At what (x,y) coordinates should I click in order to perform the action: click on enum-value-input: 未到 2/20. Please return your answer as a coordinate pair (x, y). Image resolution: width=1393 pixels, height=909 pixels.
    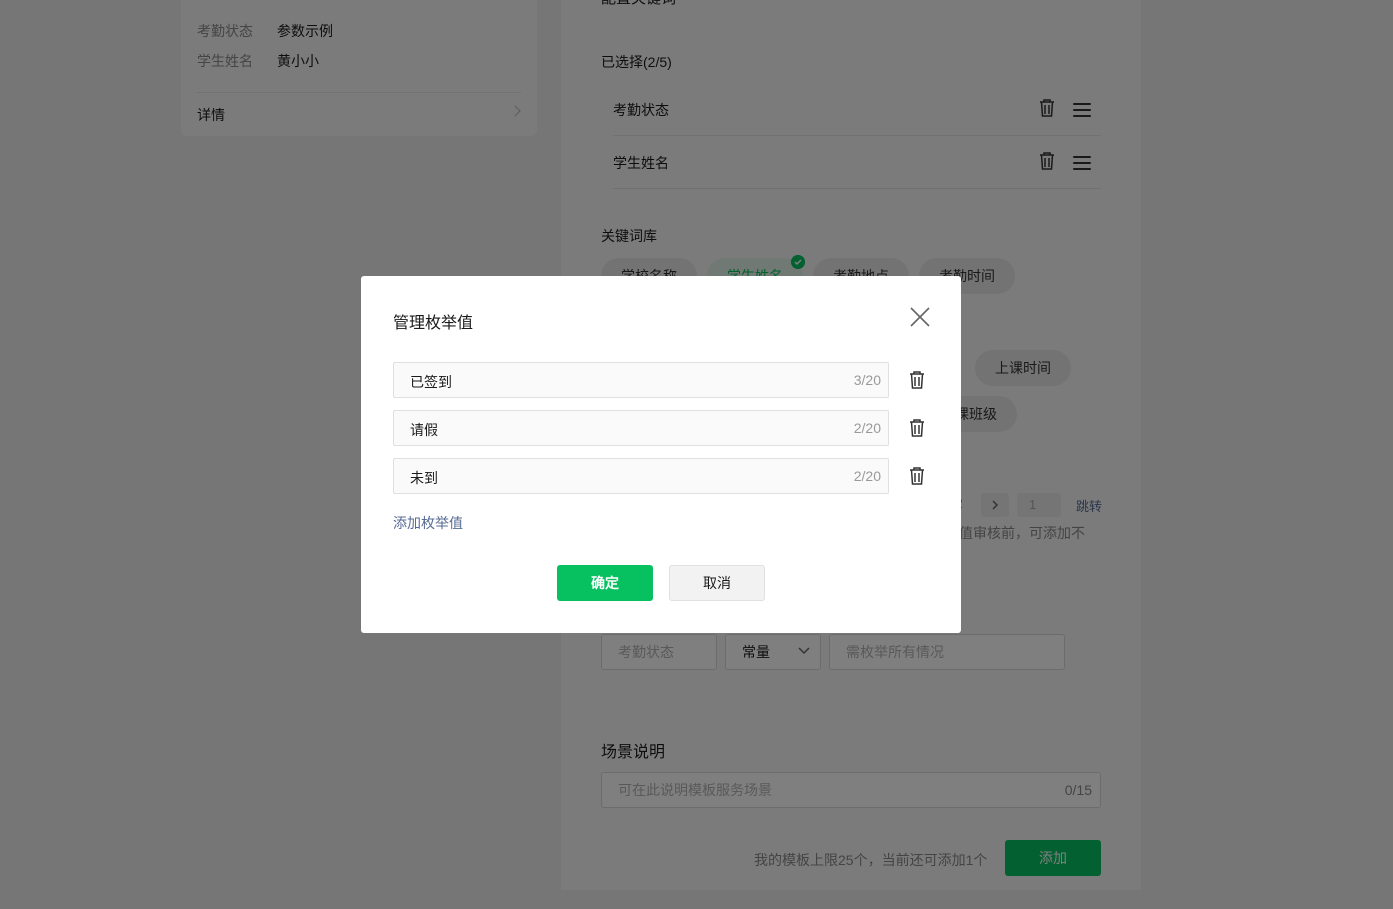
    Looking at the image, I should click on (641, 476).